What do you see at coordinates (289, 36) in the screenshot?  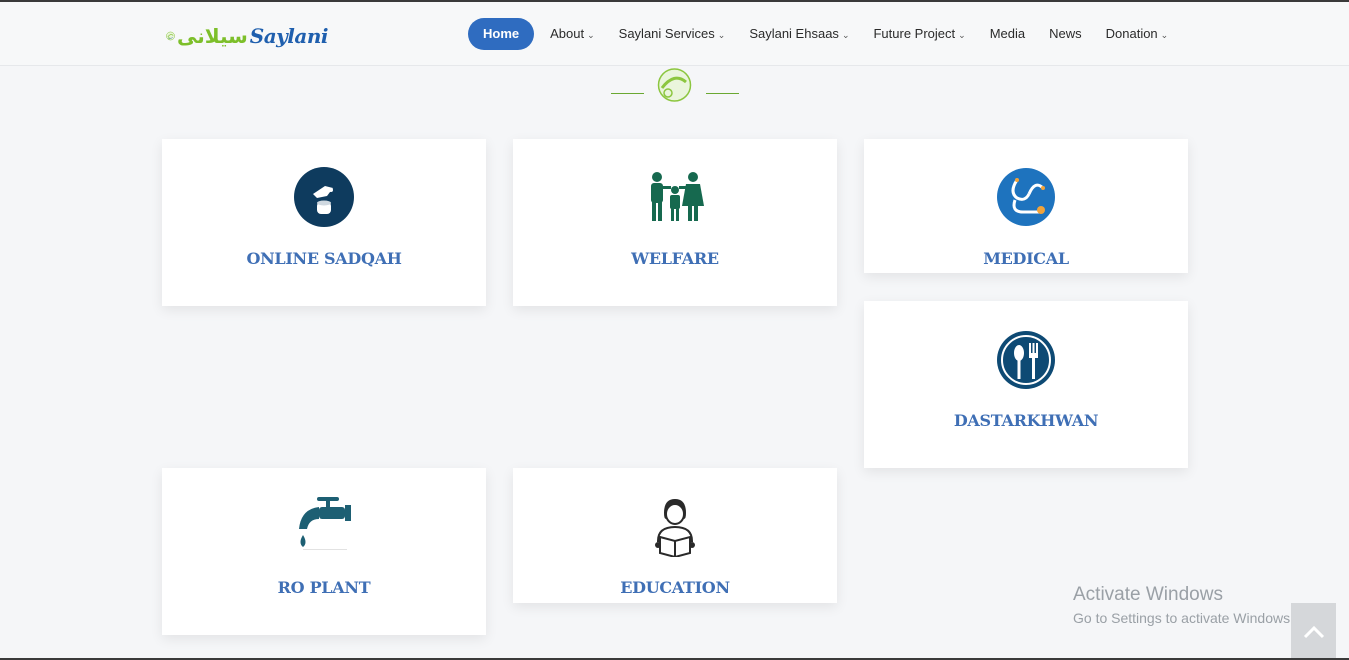 I see `logo-text: Saylani` at bounding box center [289, 36].